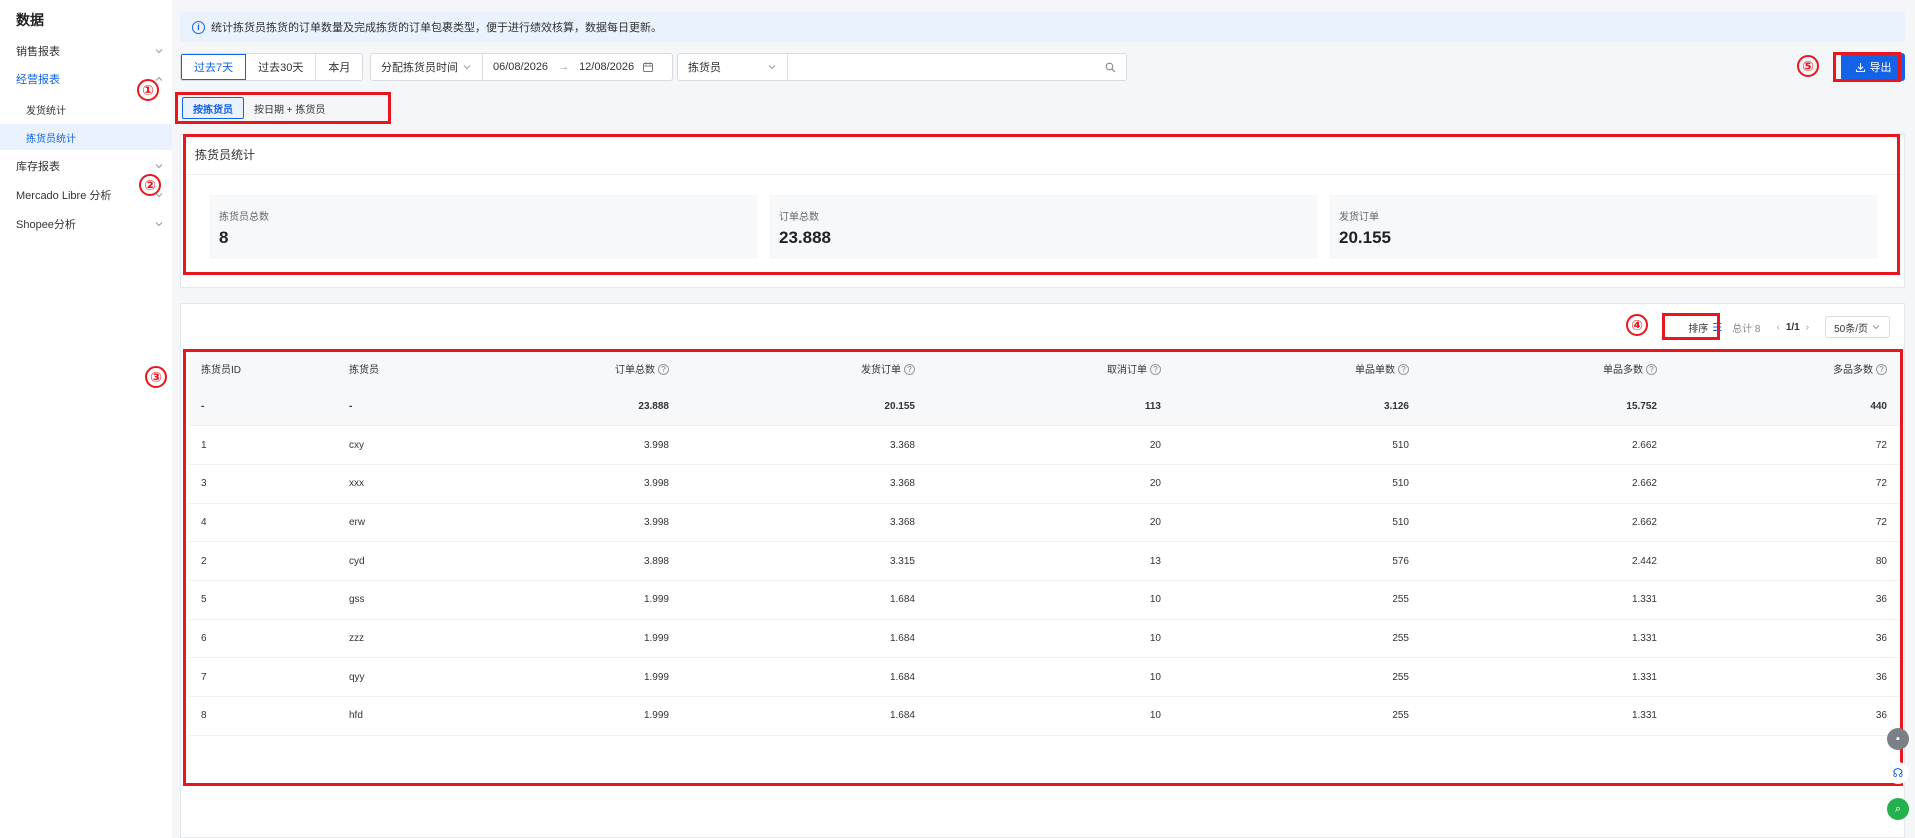 Image resolution: width=1915 pixels, height=838 pixels. What do you see at coordinates (583, 368) in the screenshot?
I see `col-header-total-orders: 订单总数?` at bounding box center [583, 368].